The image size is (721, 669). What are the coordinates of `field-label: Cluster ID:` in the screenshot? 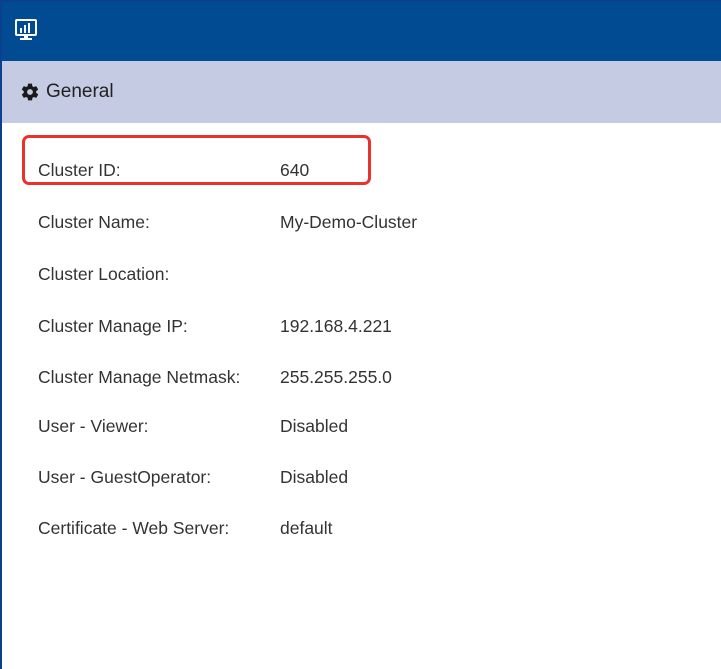 It's located at (79, 169).